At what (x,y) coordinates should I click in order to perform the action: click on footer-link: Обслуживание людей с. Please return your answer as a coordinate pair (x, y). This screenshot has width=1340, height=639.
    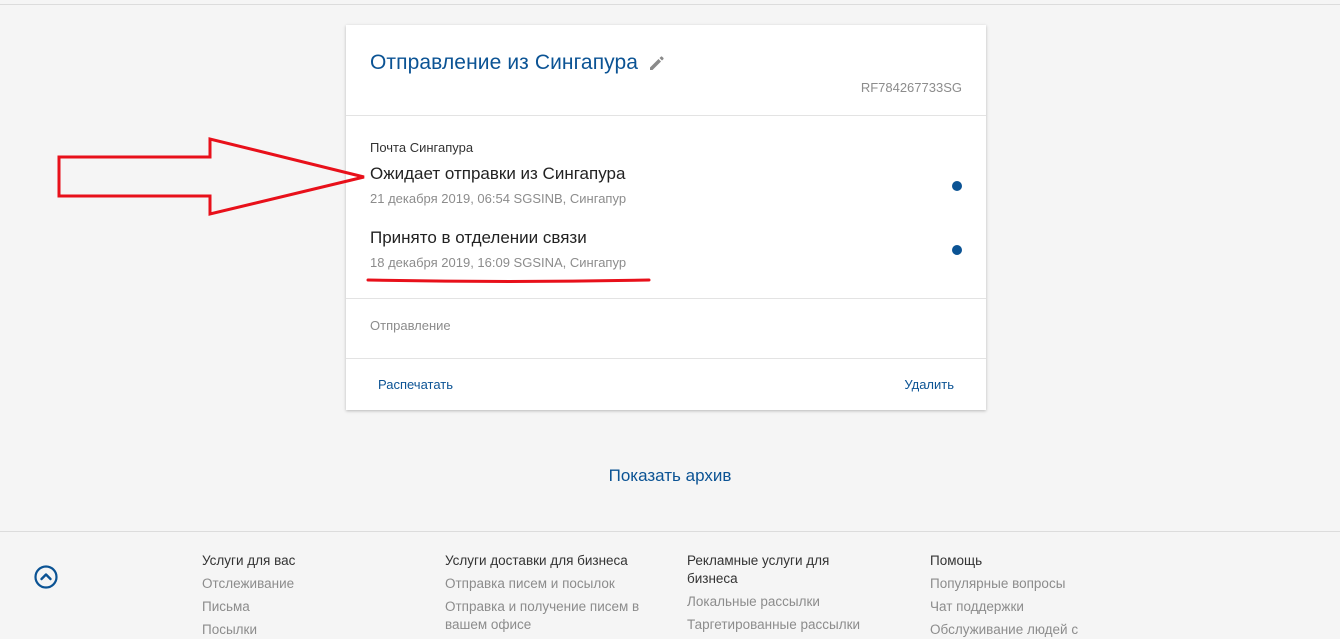
    Looking at the image, I should click on (1030, 630).